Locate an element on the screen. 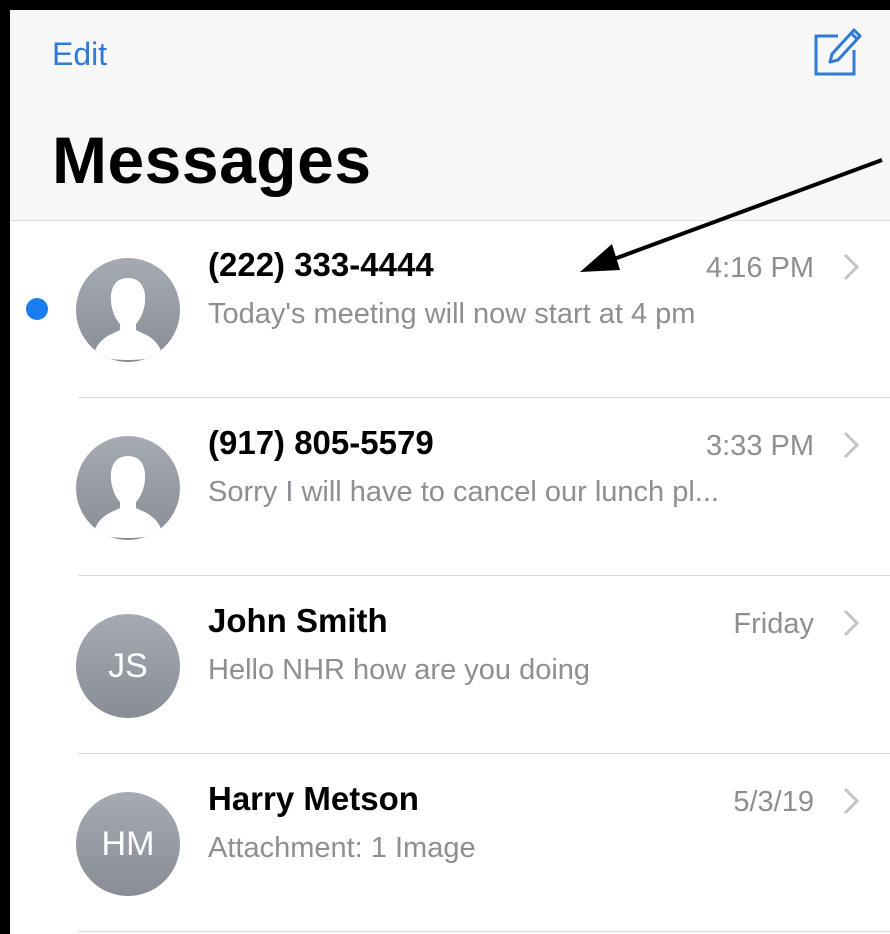 The width and height of the screenshot is (890, 934). contact-name: Harry Metson is located at coordinates (313, 798).